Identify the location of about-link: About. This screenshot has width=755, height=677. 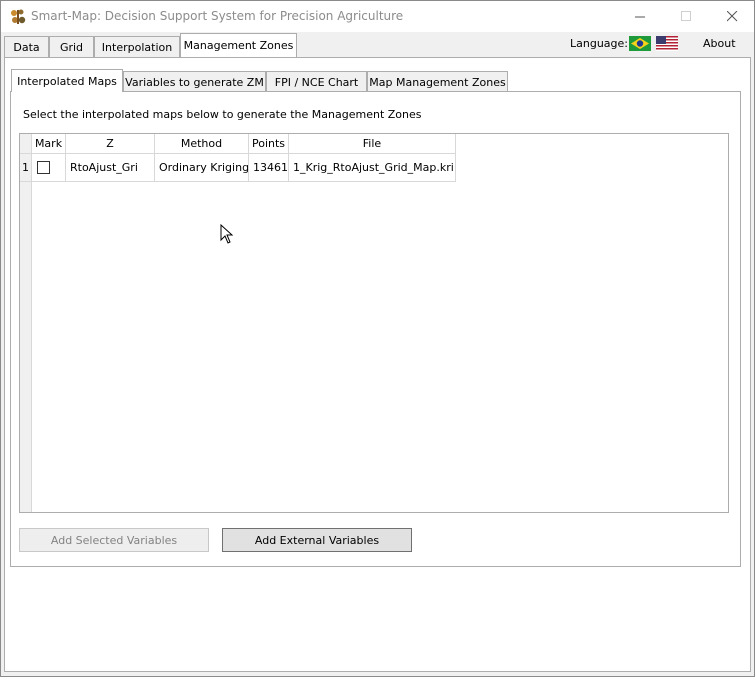
(719, 43).